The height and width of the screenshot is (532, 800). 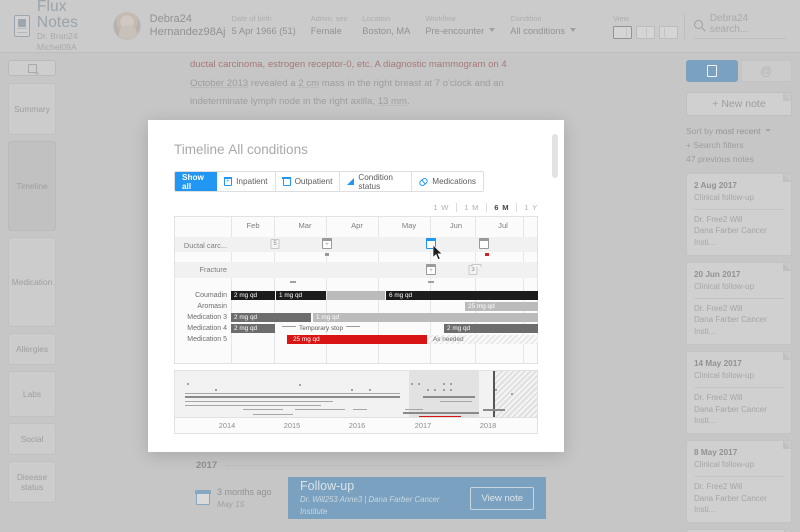 I want to click on page-title: Timeline All conditions, so click(x=356, y=149).